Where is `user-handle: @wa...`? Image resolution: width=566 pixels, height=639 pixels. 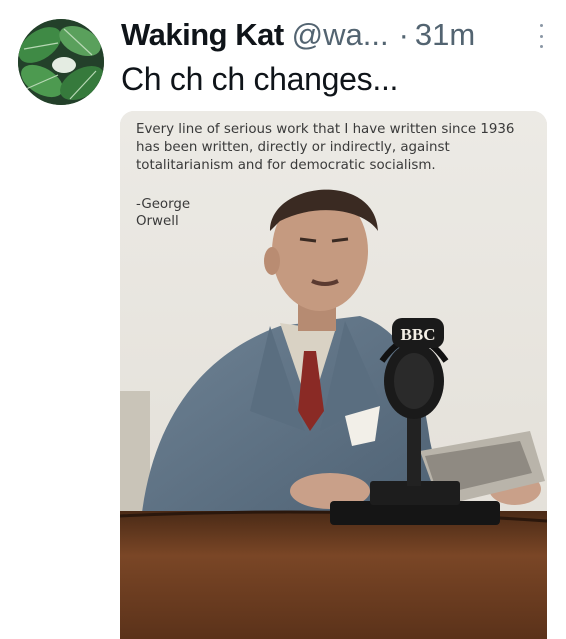
user-handle: @wa... is located at coordinates (340, 35).